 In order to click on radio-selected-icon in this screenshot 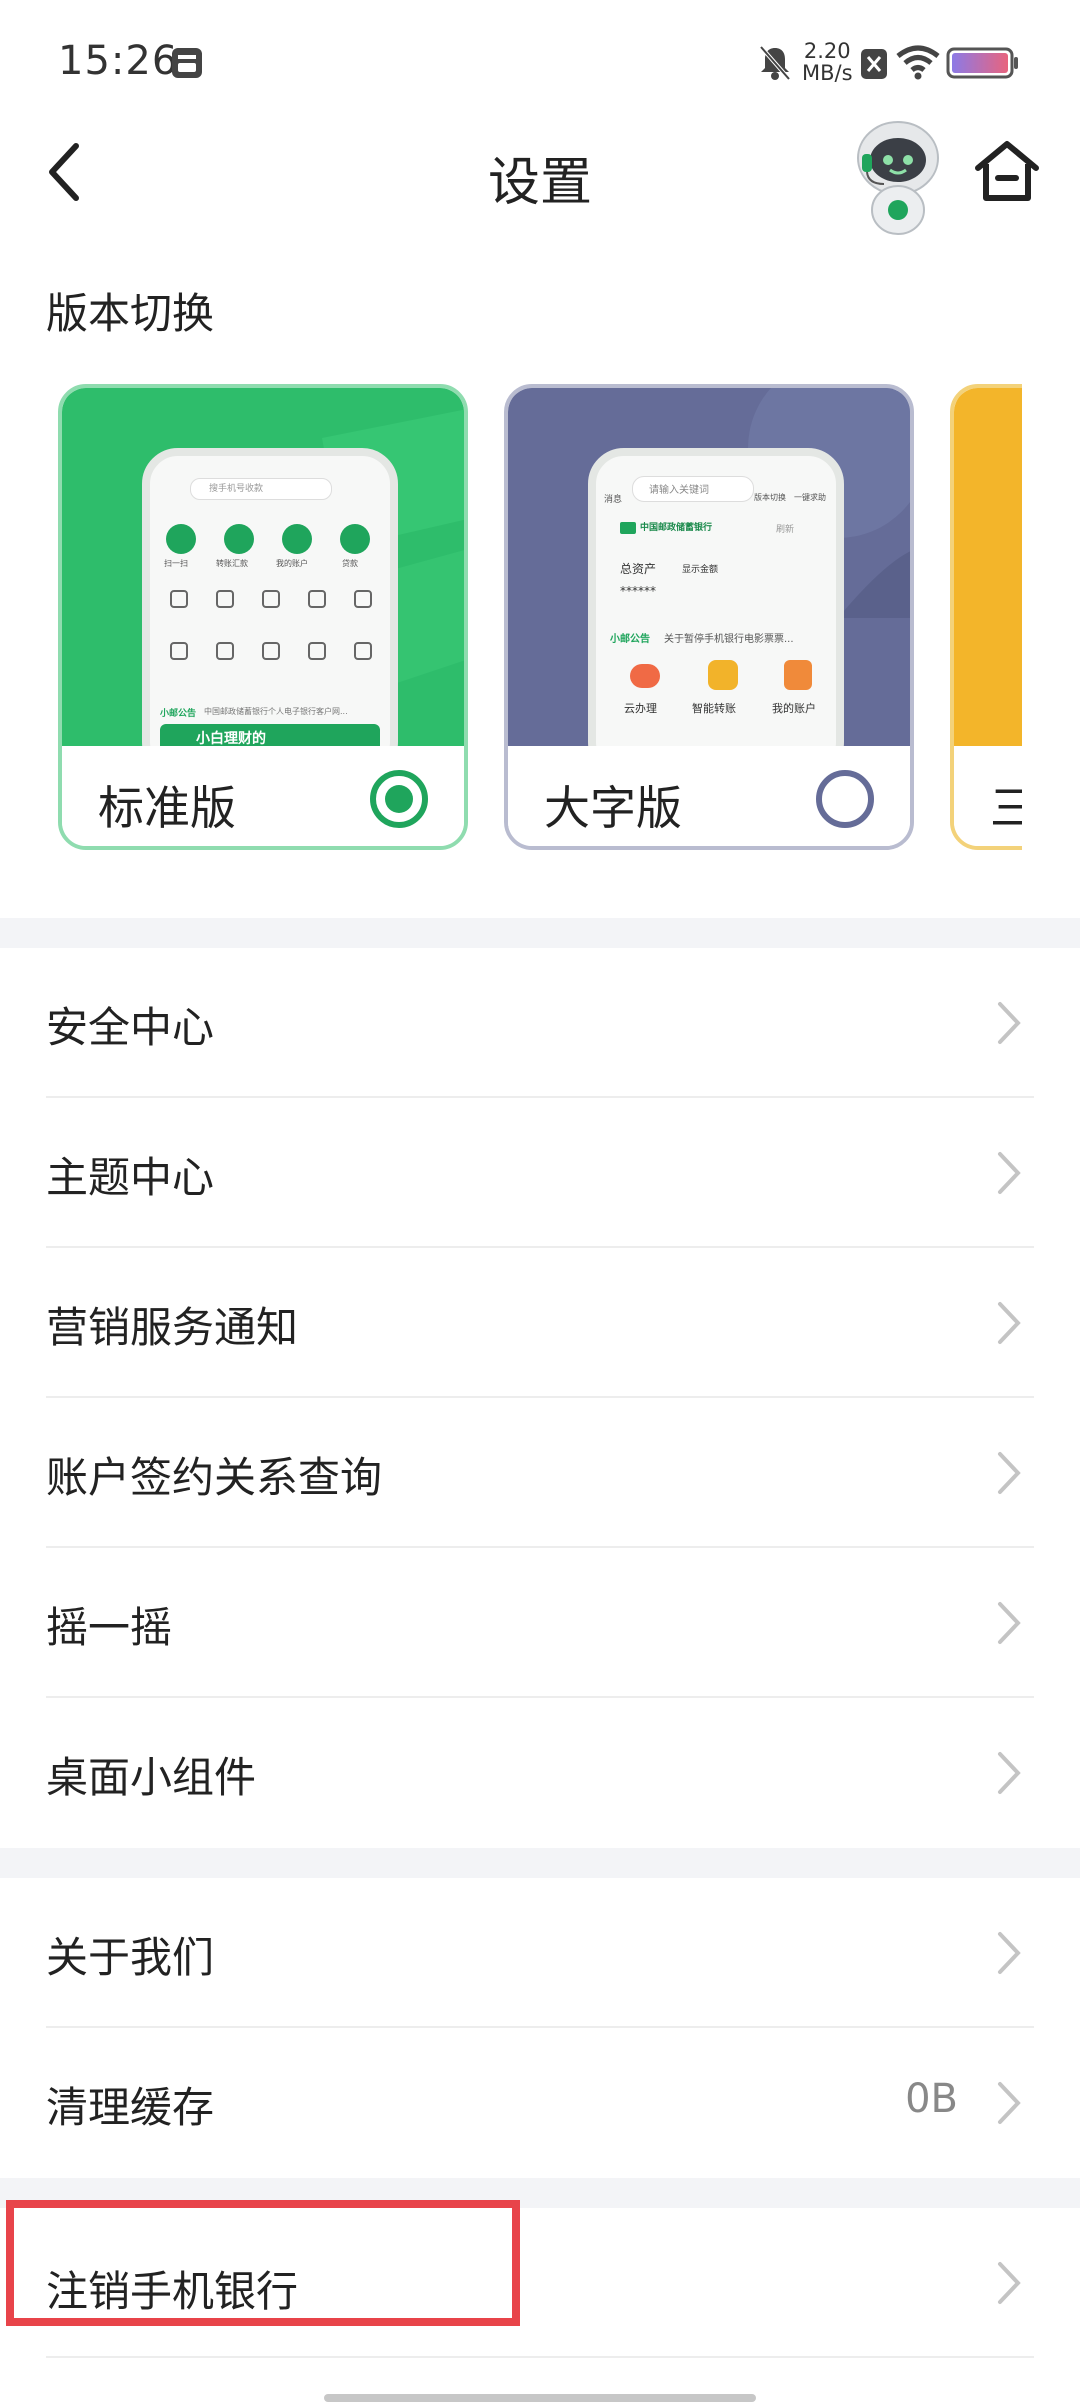, I will do `click(399, 799)`.